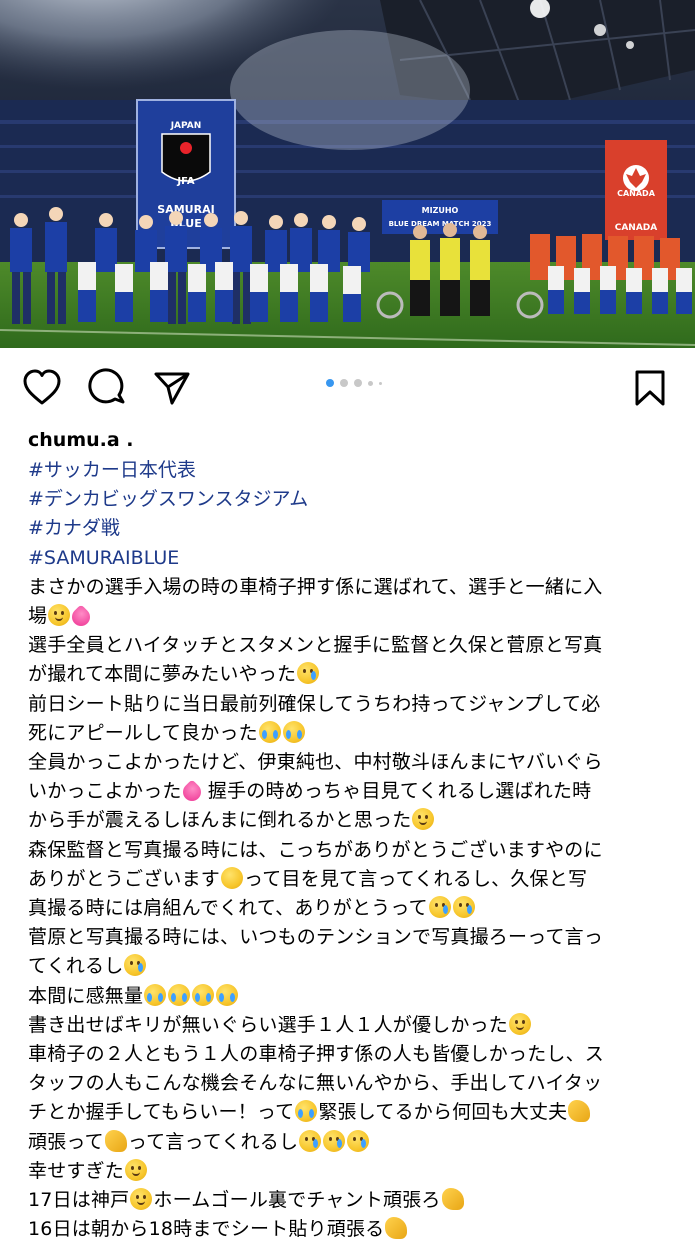 The width and height of the screenshot is (695, 1244). What do you see at coordinates (161, 1112) in the screenshot?
I see `caption-text: チとか握手してもらいー！って` at bounding box center [161, 1112].